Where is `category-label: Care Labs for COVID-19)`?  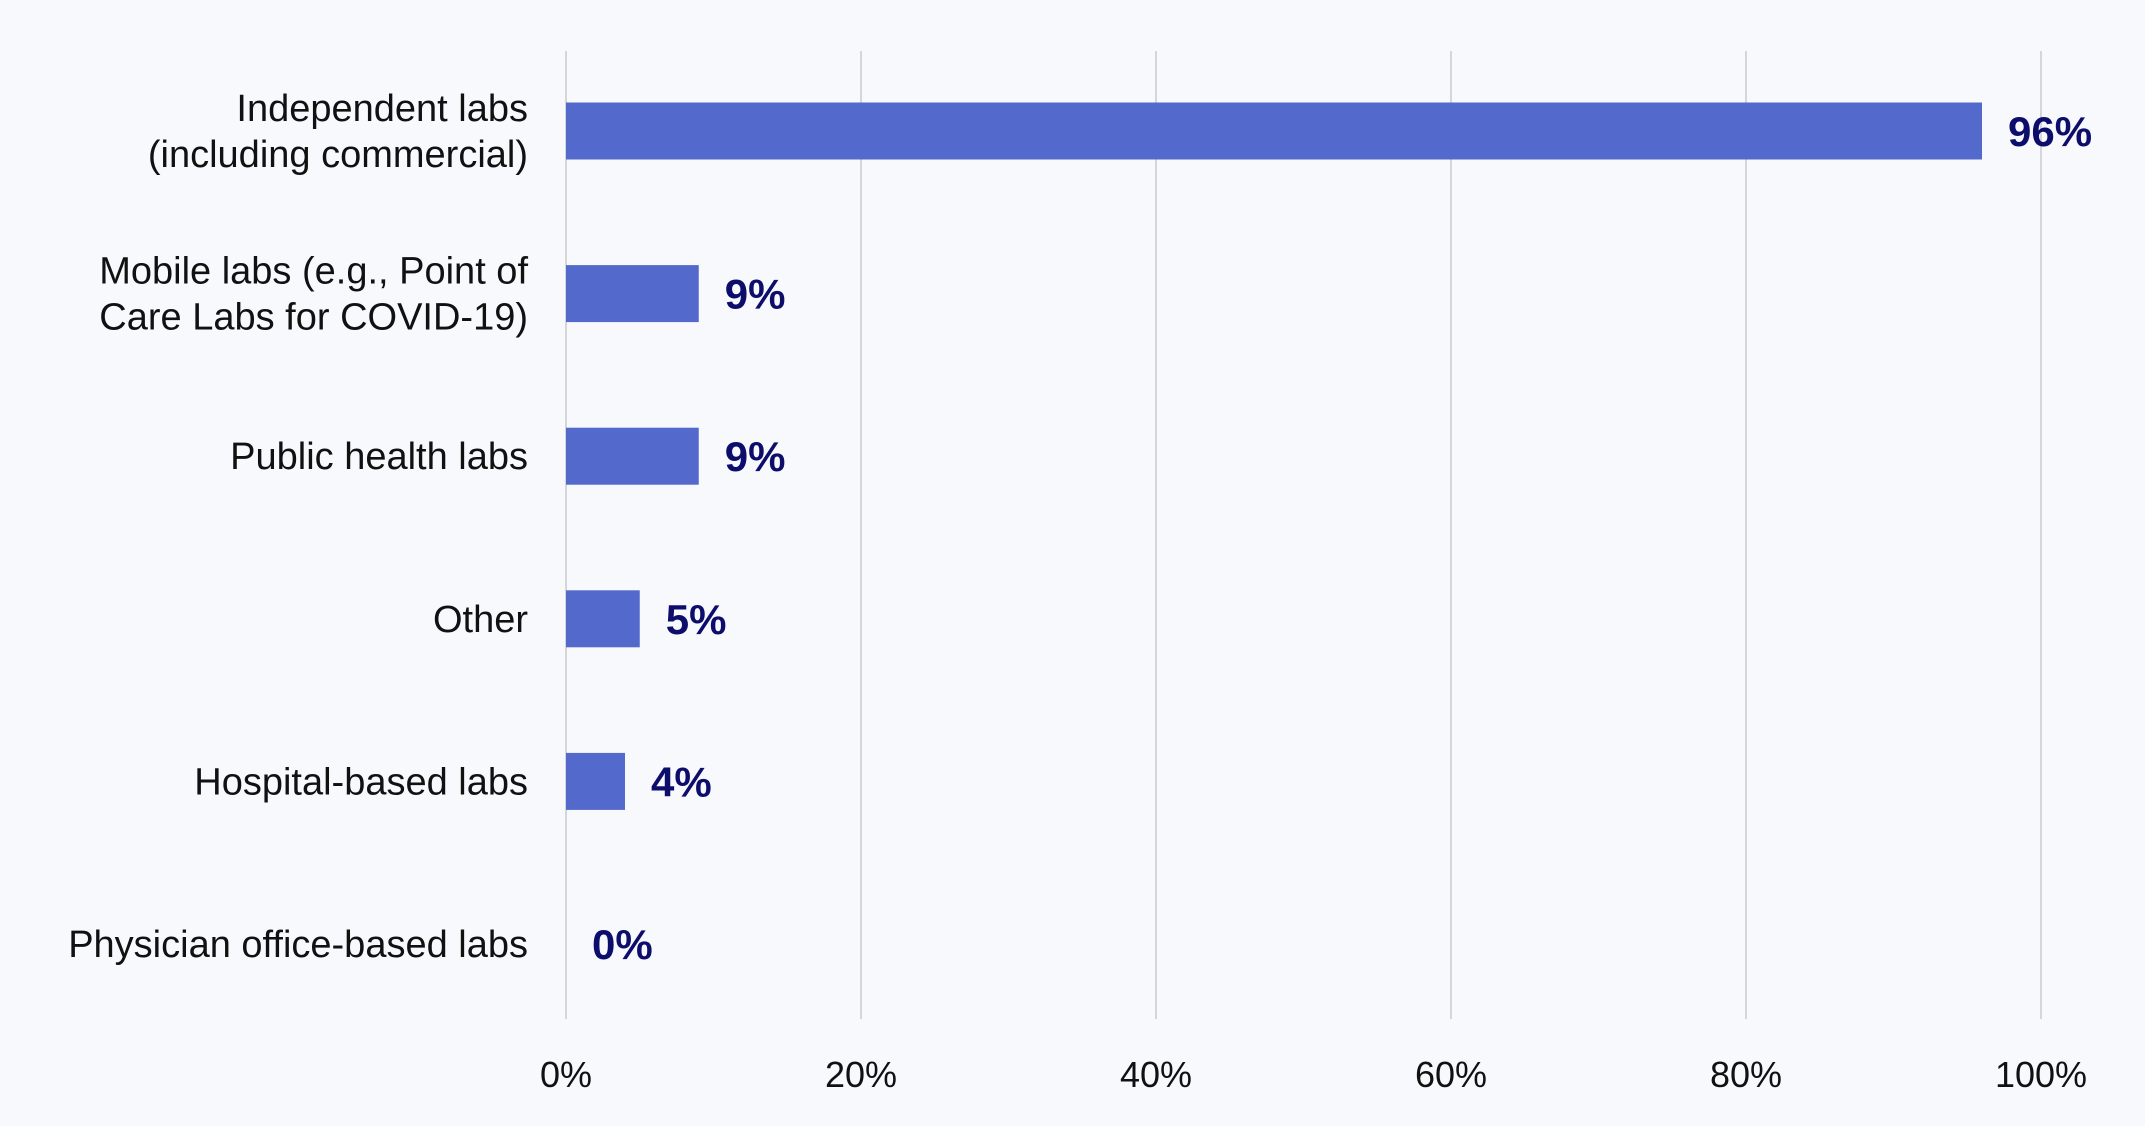
category-label: Care Labs for COVID-19) is located at coordinates (313, 318).